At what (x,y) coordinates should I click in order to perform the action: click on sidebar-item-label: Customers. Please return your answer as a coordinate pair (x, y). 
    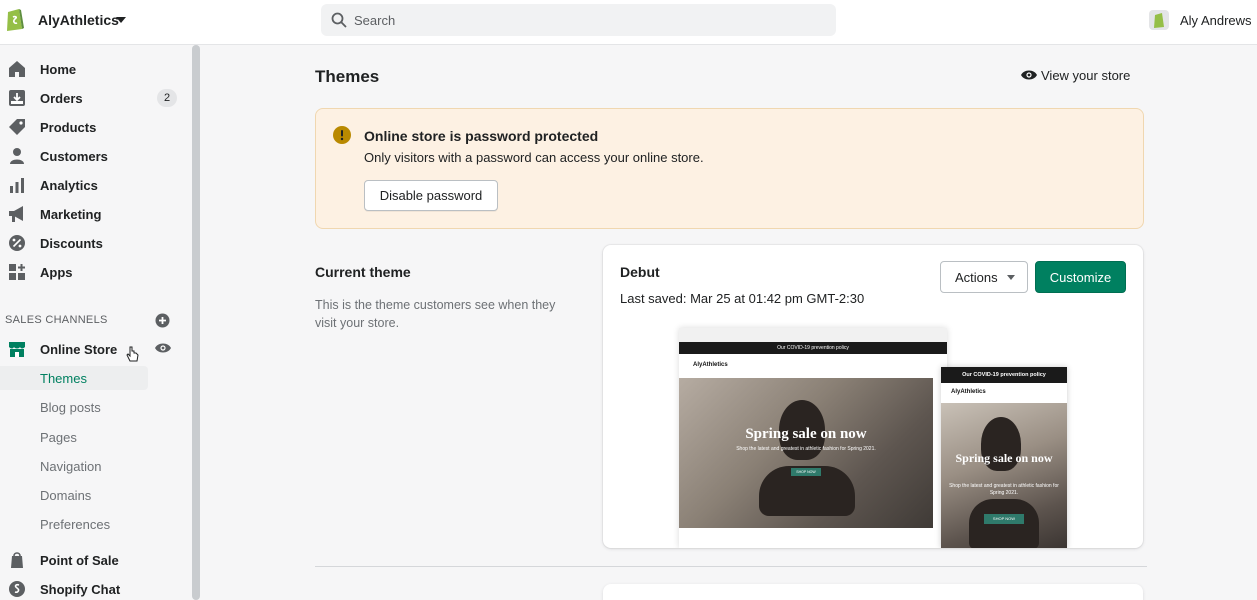
    Looking at the image, I should click on (74, 156).